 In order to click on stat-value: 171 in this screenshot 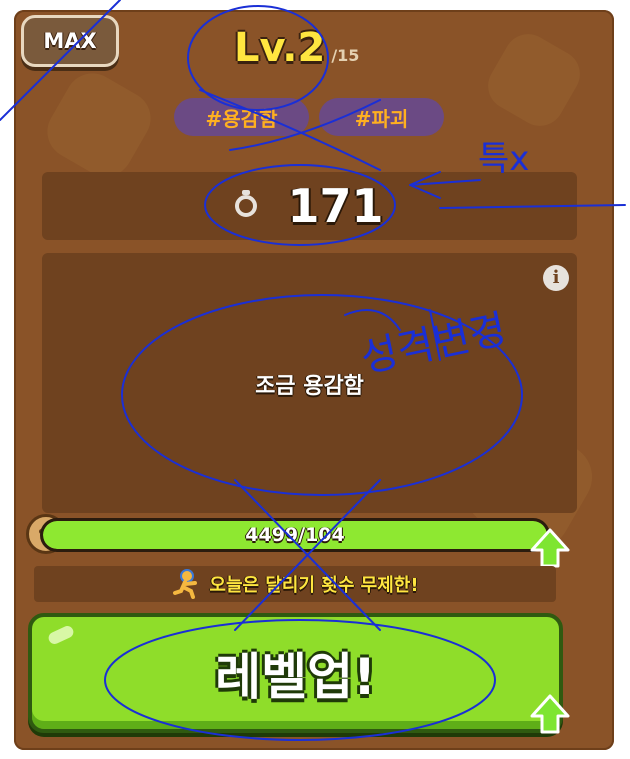, I will do `click(335, 206)`.